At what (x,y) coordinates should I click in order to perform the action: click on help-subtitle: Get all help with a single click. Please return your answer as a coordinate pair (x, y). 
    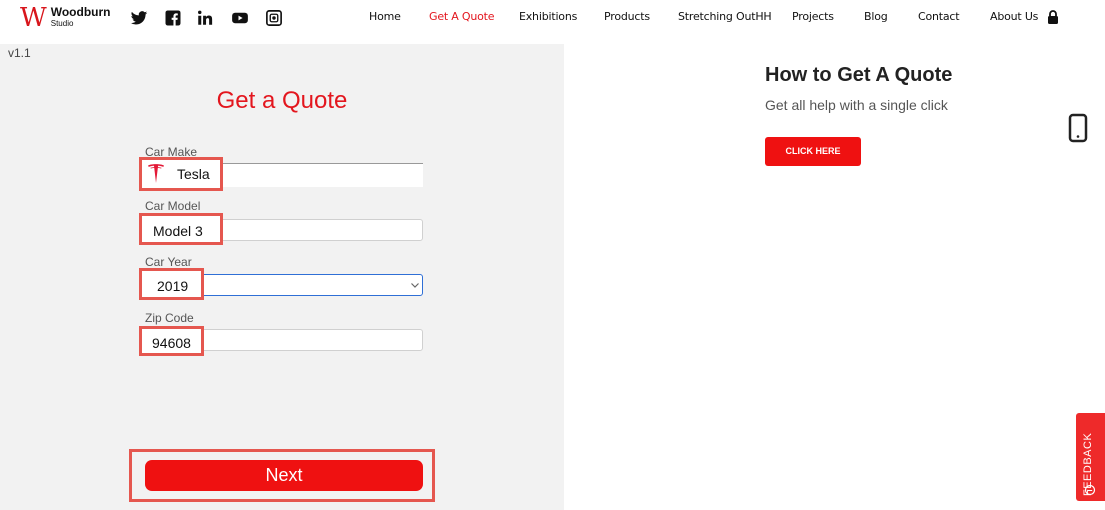
    Looking at the image, I should click on (856, 105).